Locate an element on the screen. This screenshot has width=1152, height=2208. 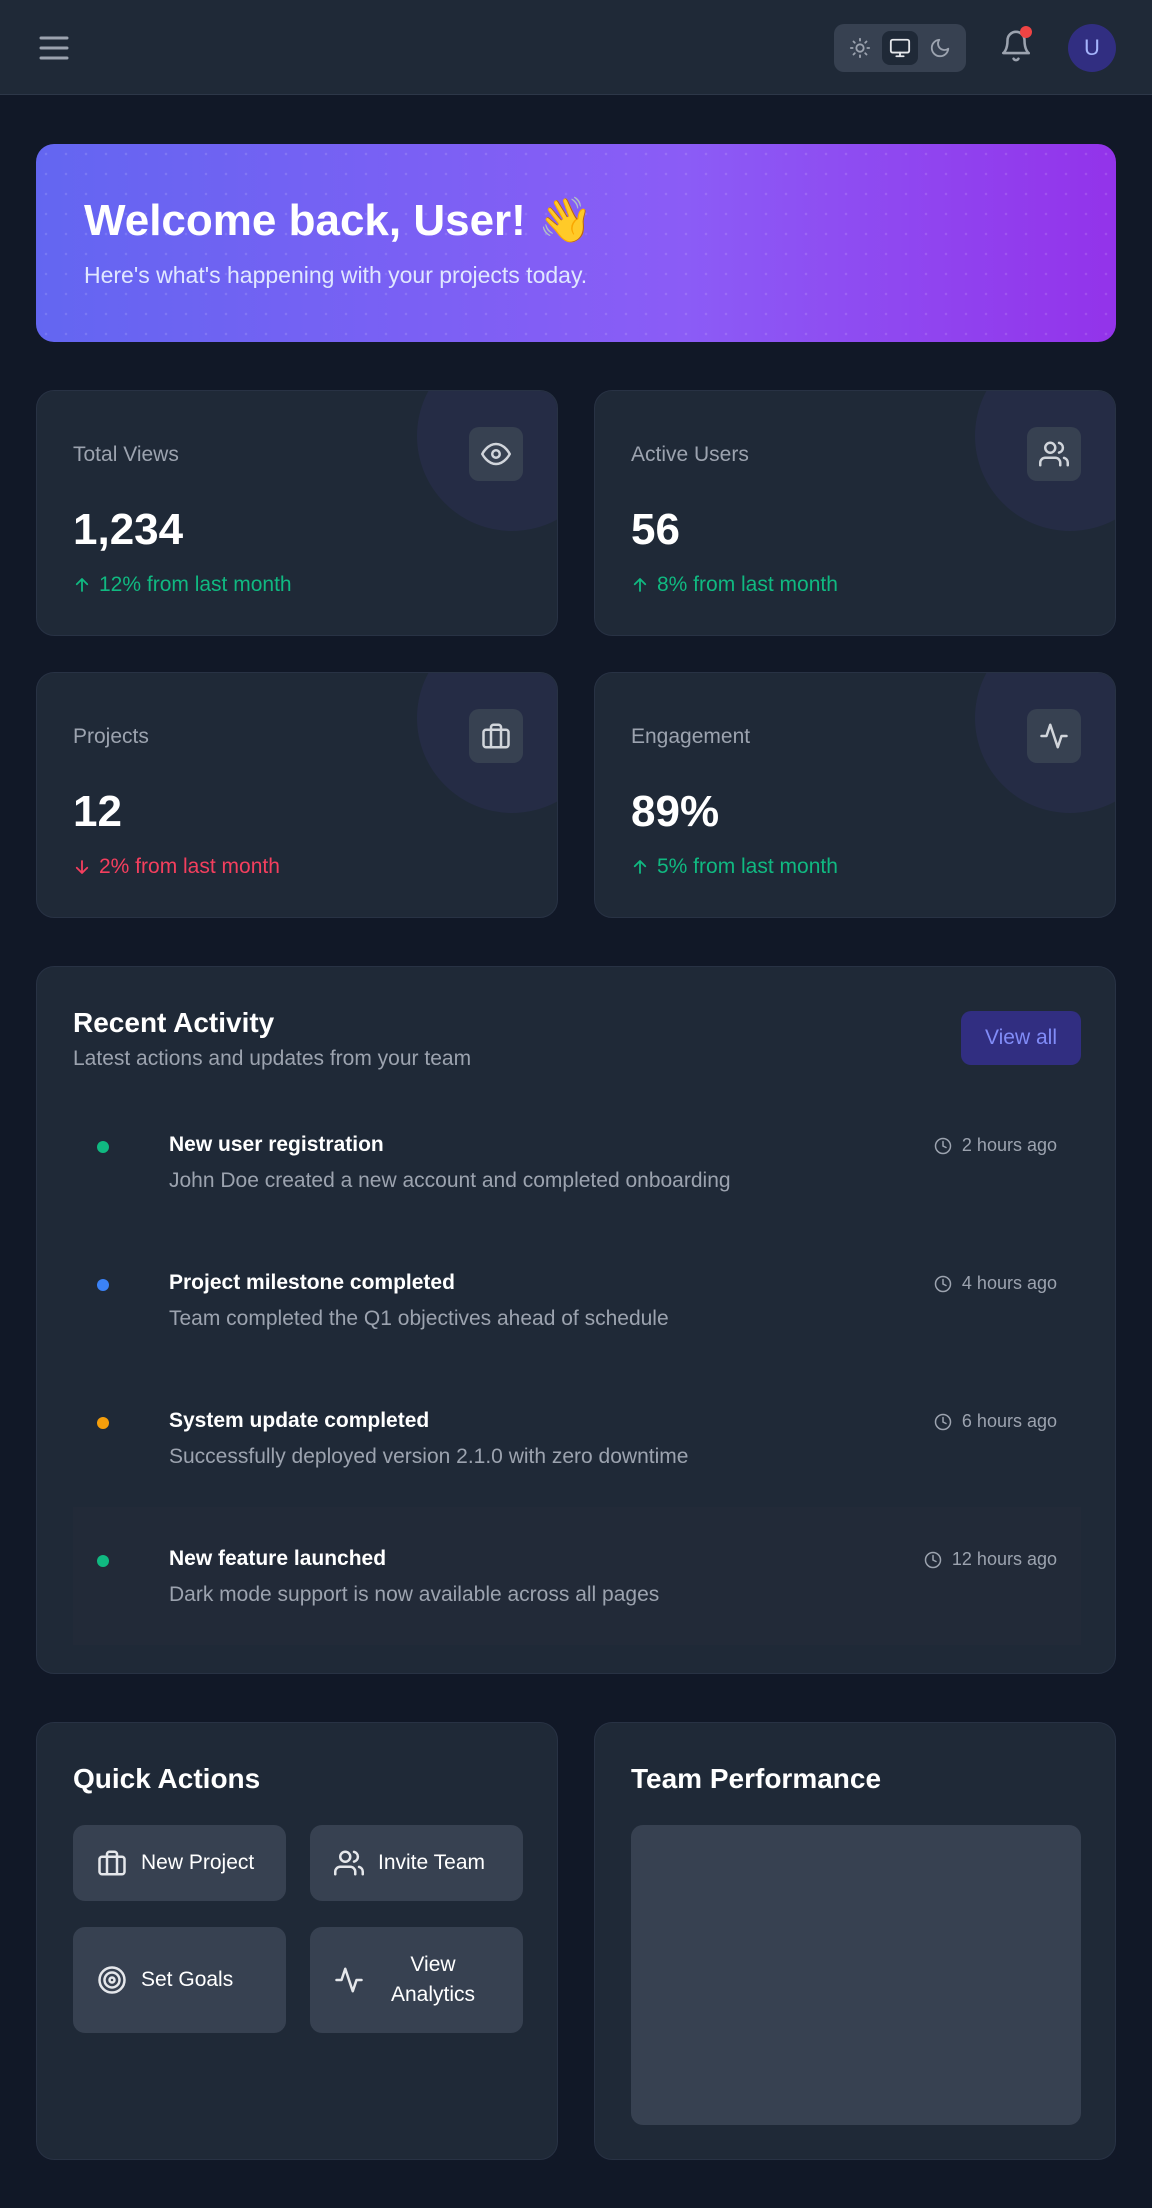
time-text: 4 hours ago is located at coordinates (1009, 1283).